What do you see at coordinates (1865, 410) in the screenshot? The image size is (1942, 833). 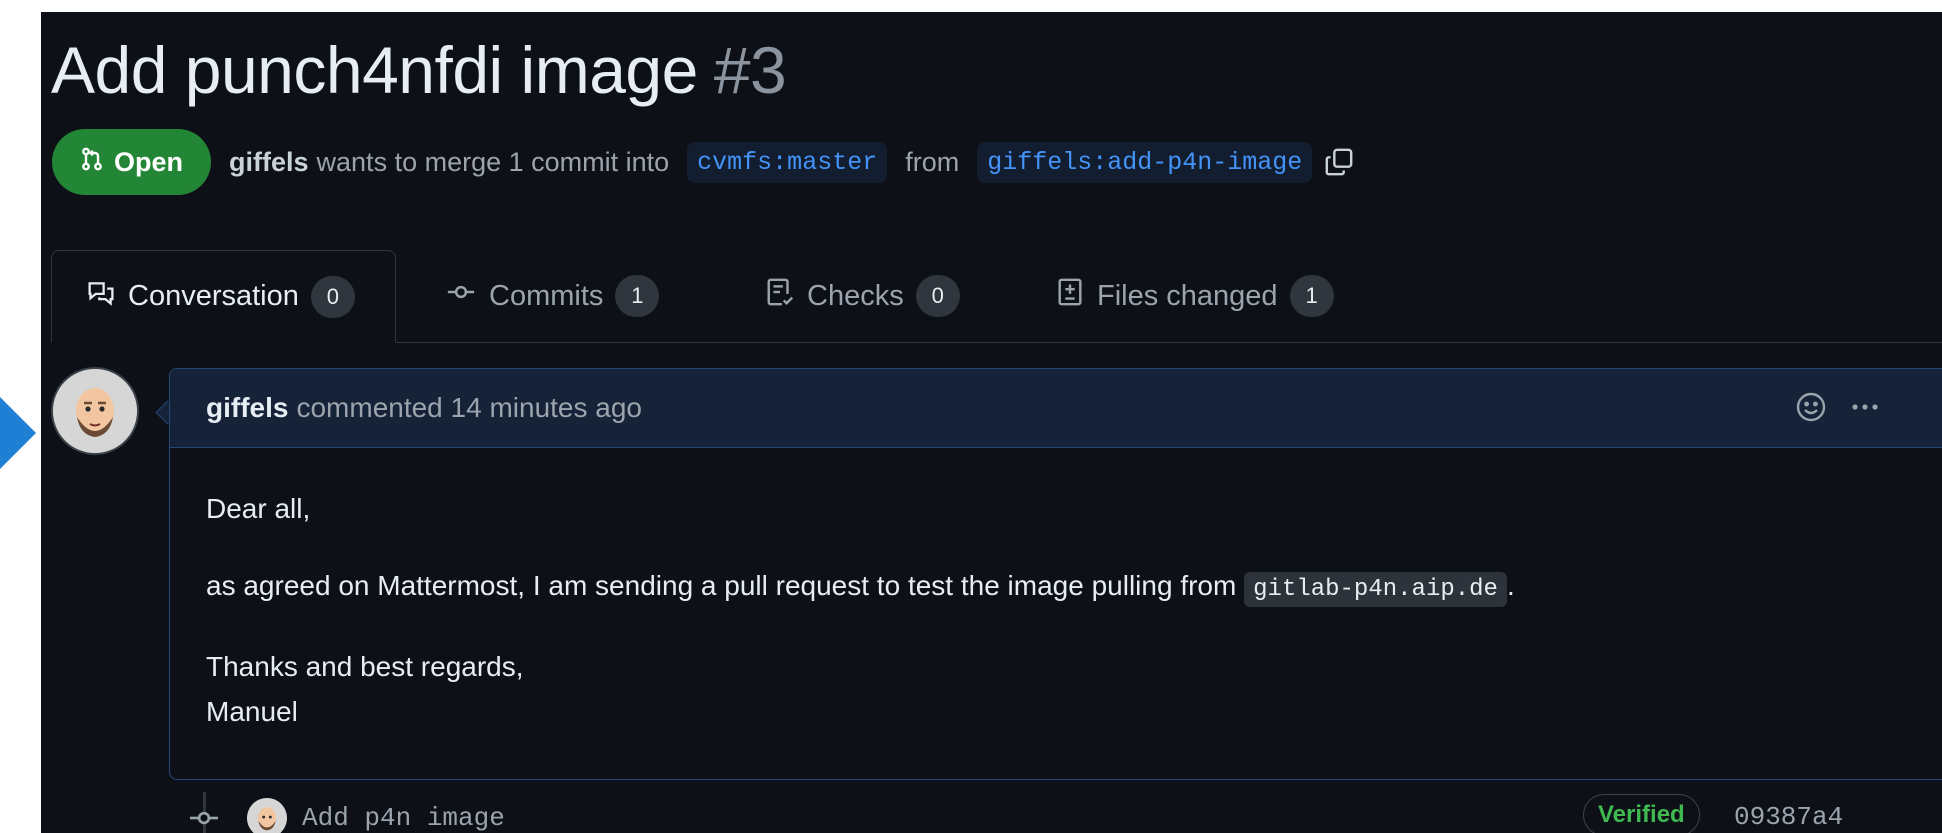 I see `kebab-horizontal-icon` at bounding box center [1865, 410].